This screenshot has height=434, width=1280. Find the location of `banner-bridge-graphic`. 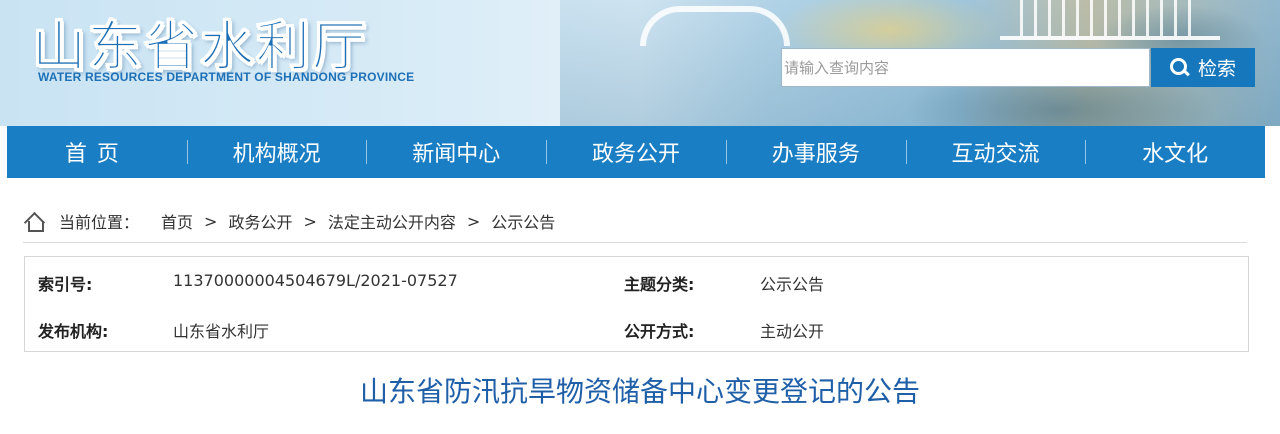

banner-bridge-graphic is located at coordinates (715, 26).